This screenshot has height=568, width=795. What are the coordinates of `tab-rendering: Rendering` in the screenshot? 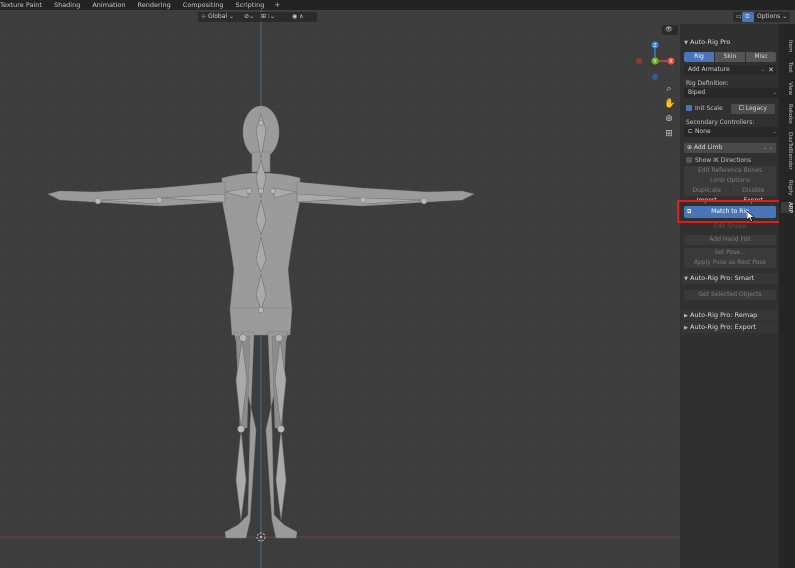 It's located at (154, 5).